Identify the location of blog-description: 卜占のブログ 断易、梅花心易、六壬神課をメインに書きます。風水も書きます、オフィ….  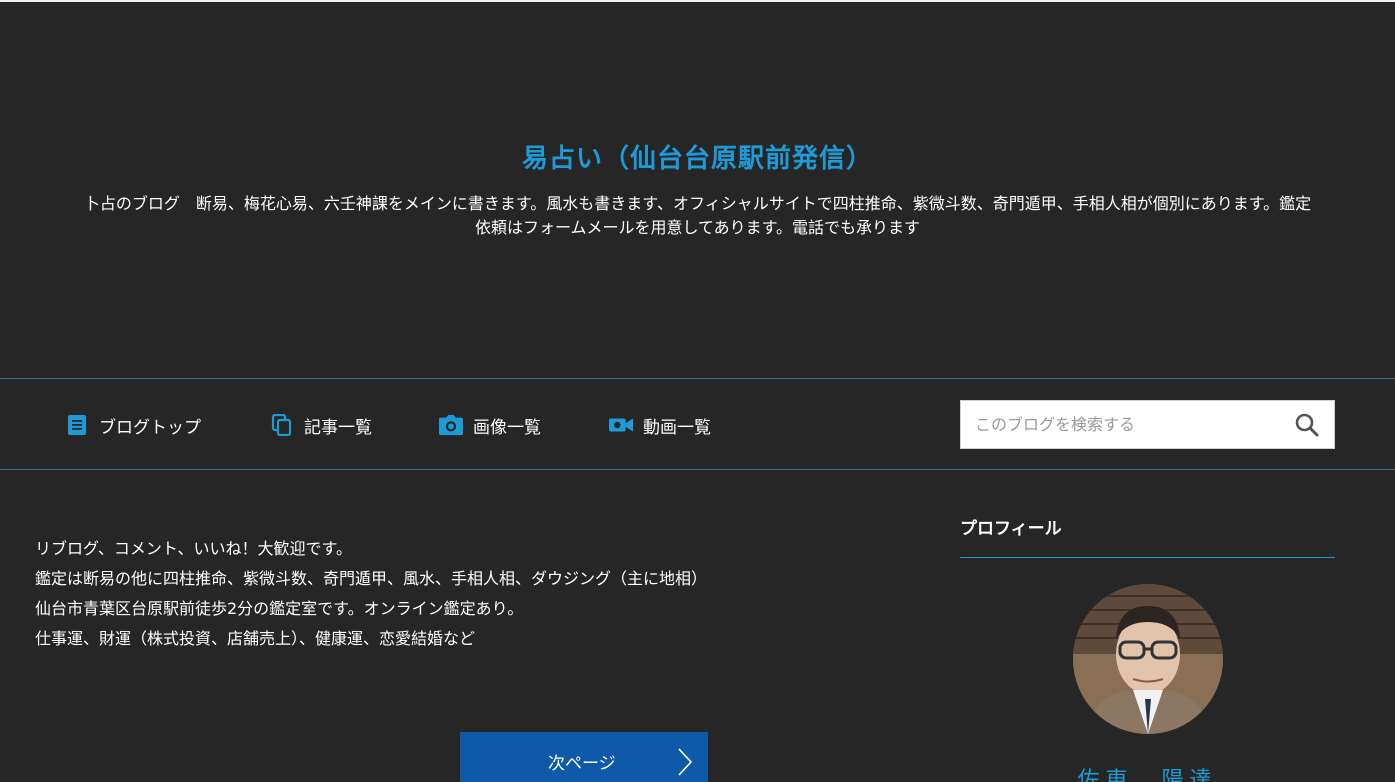
(697, 215).